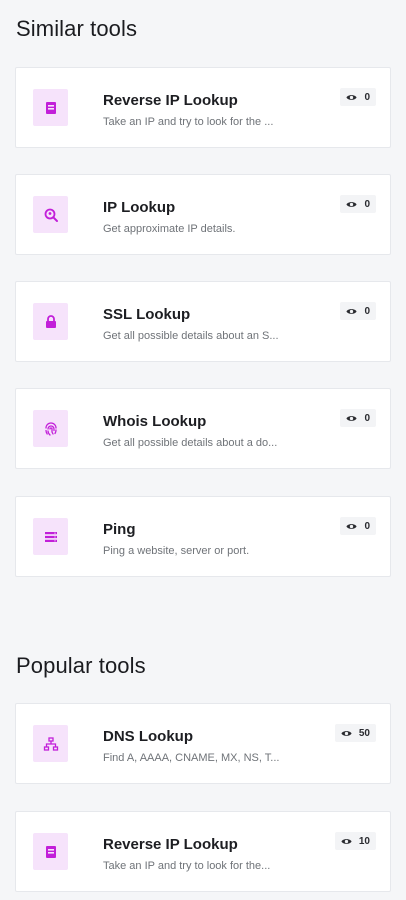  Describe the element at coordinates (364, 733) in the screenshot. I see `views-count: 50` at that location.